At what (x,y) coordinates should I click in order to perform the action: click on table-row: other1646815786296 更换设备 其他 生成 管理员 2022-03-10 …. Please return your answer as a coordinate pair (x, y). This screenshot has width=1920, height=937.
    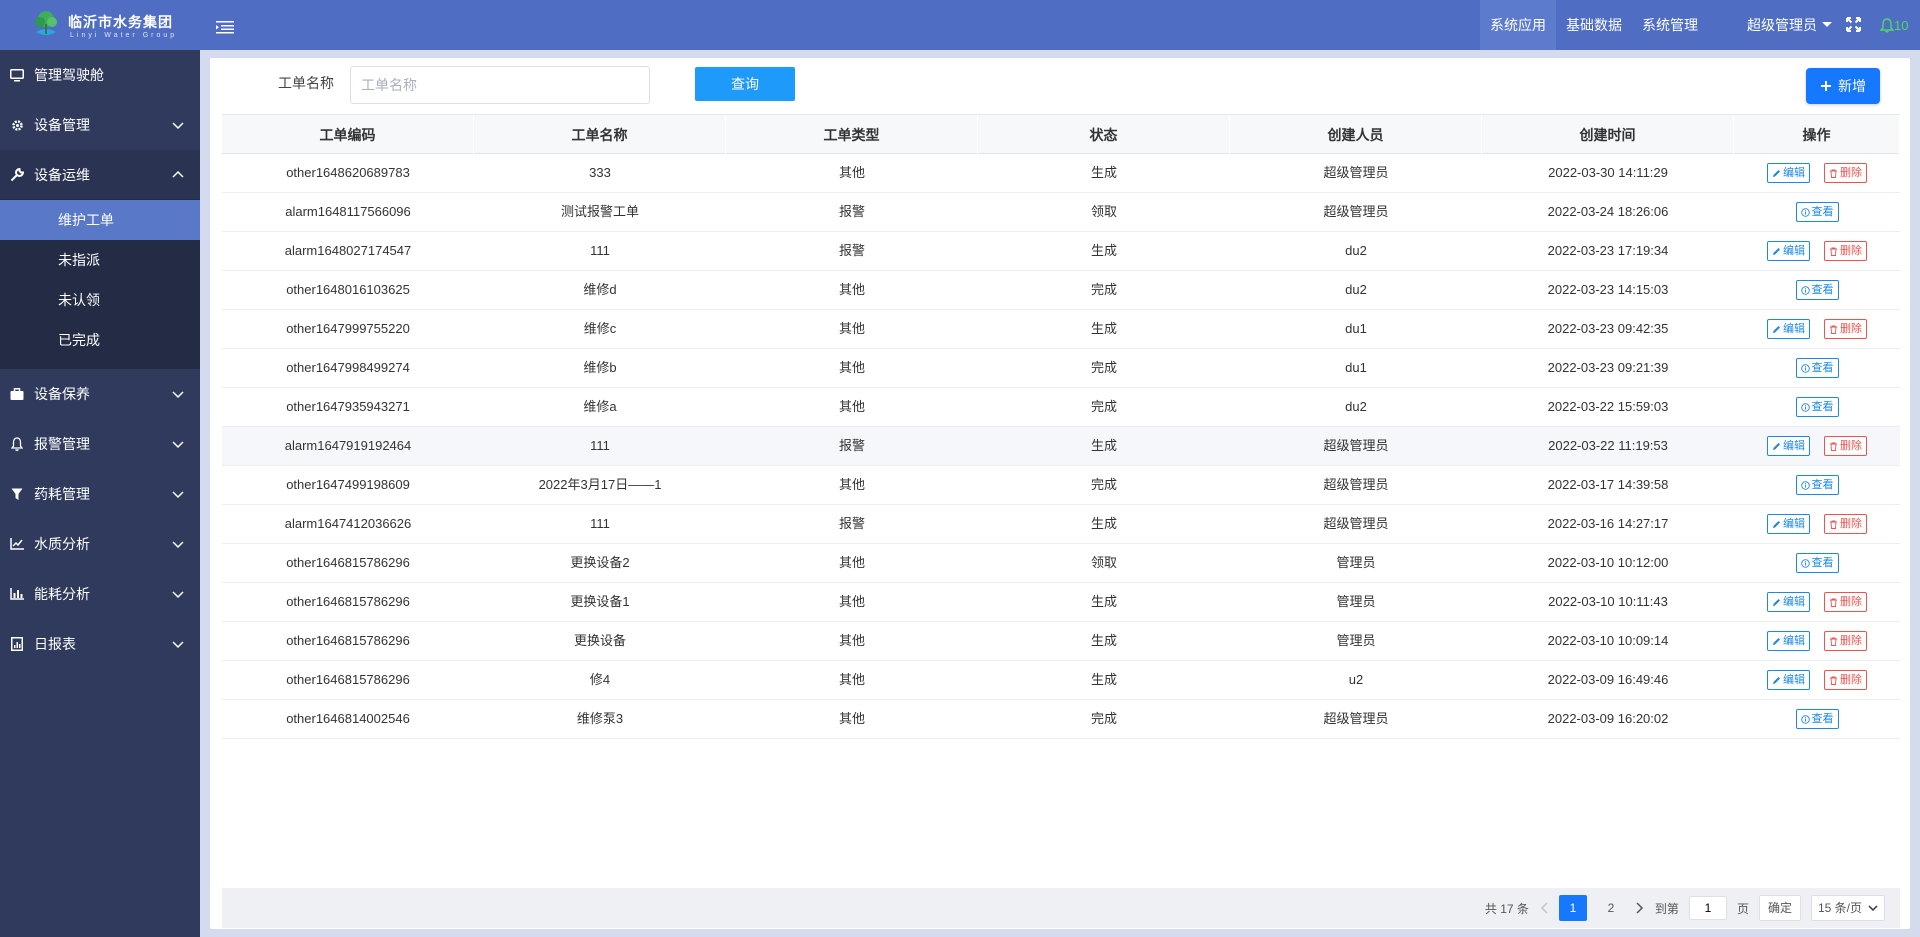
    Looking at the image, I should click on (1061, 641).